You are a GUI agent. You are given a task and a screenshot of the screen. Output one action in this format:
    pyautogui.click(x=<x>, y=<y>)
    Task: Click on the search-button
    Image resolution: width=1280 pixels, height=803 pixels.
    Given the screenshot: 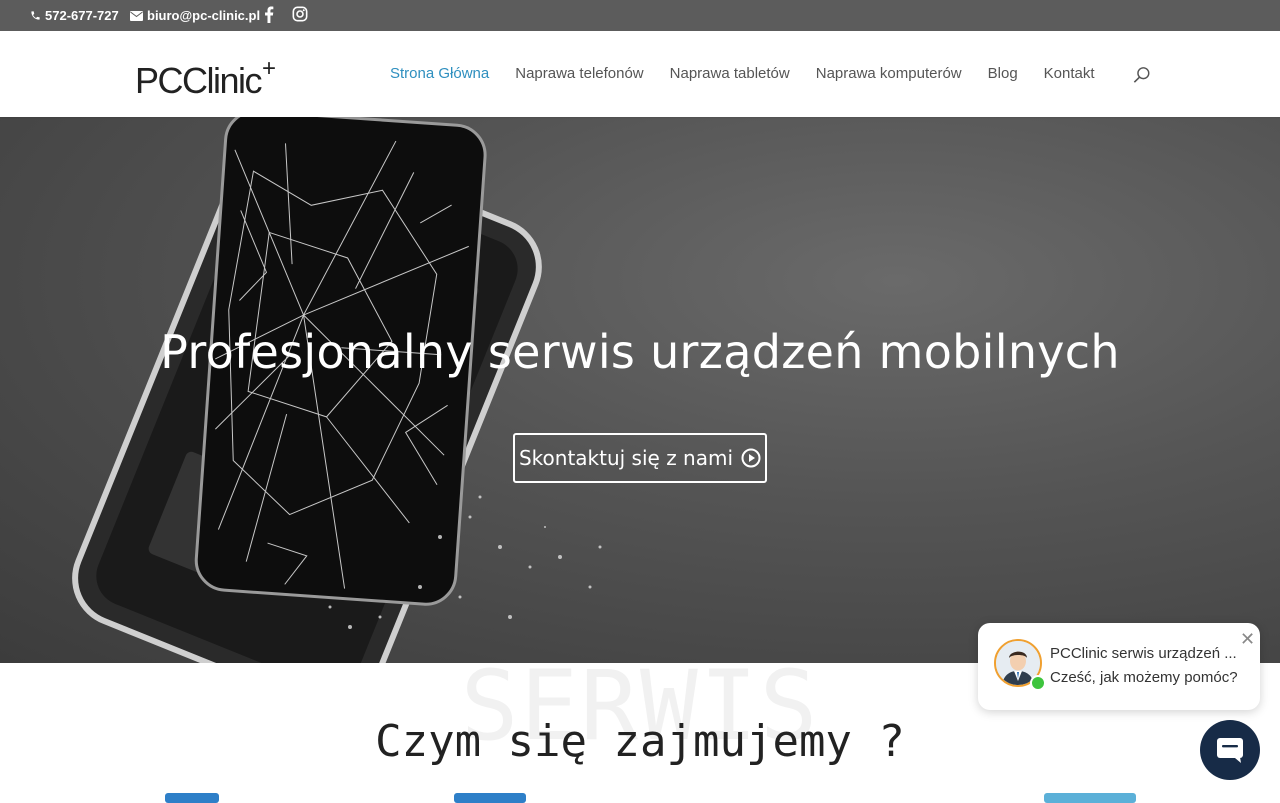 What is the action you would take?
    pyautogui.click(x=1142, y=77)
    